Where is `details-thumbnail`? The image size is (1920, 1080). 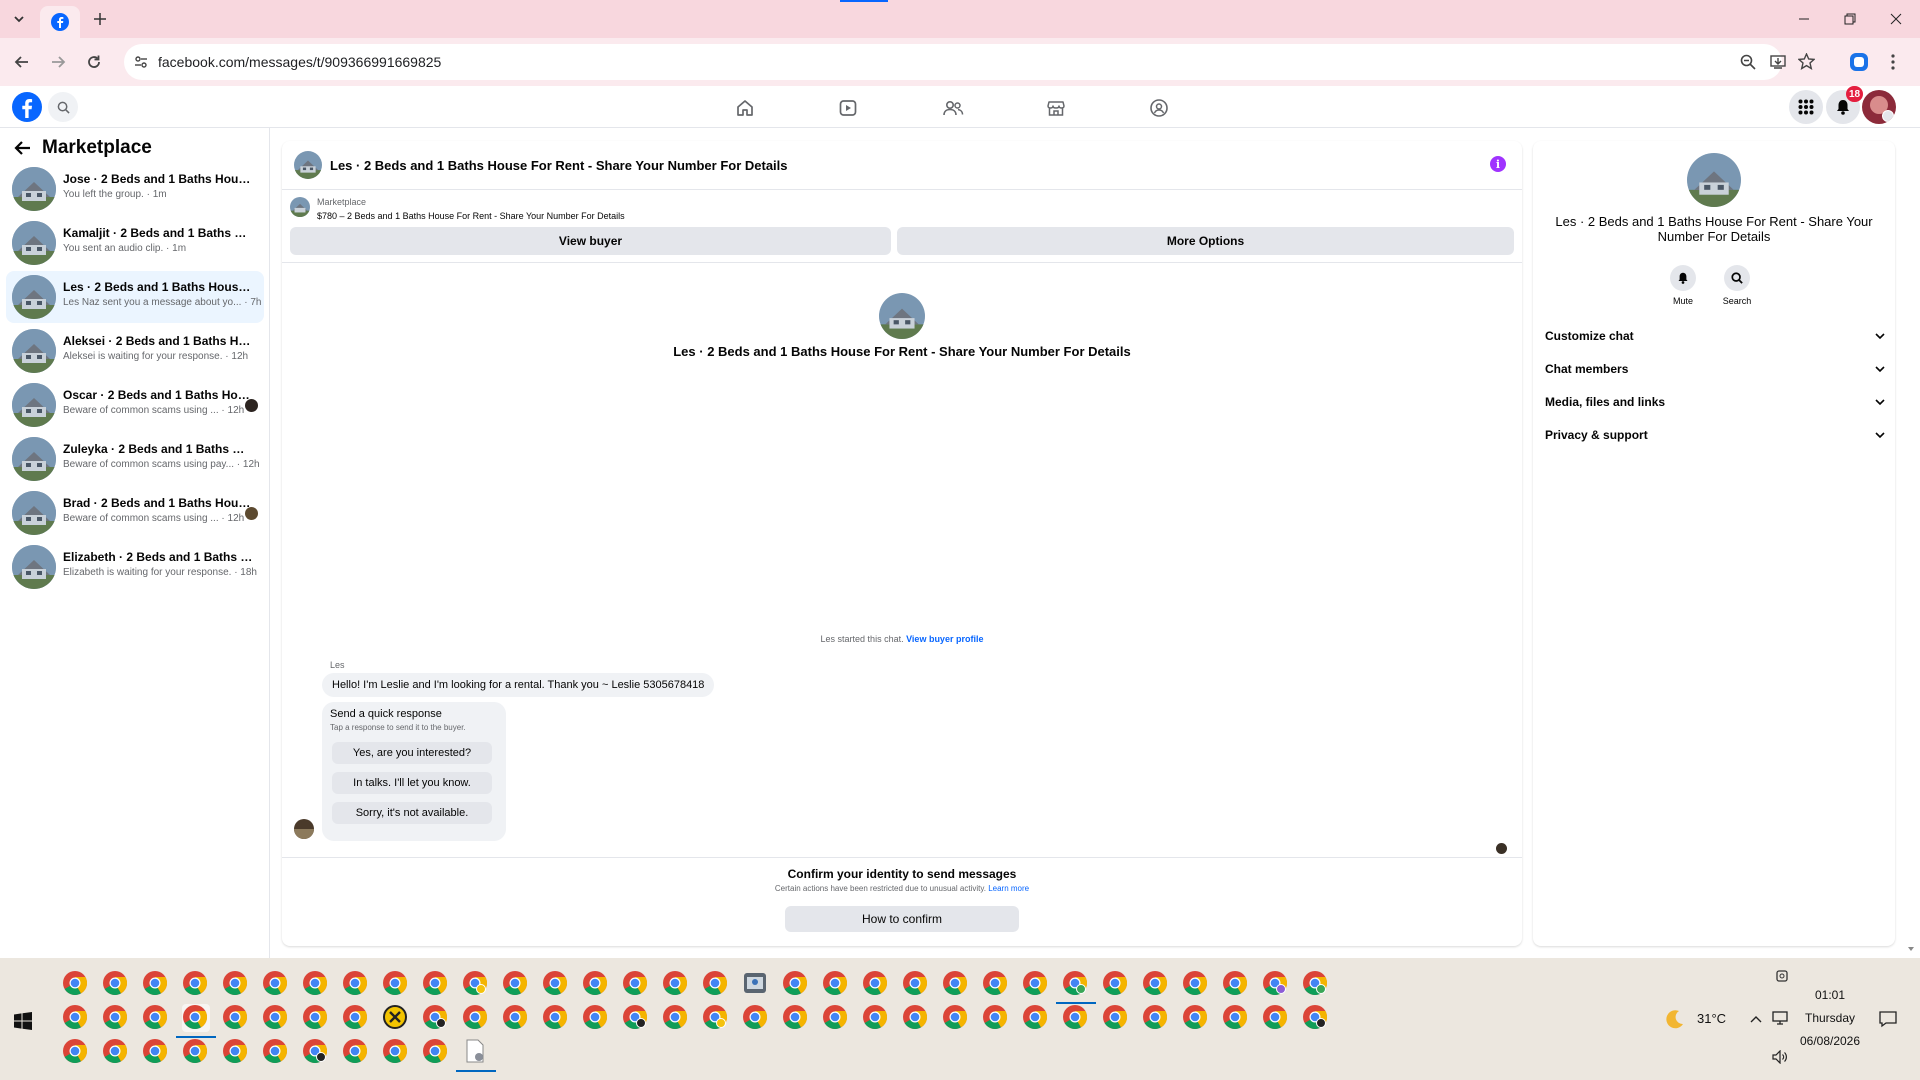
details-thumbnail is located at coordinates (1714, 180).